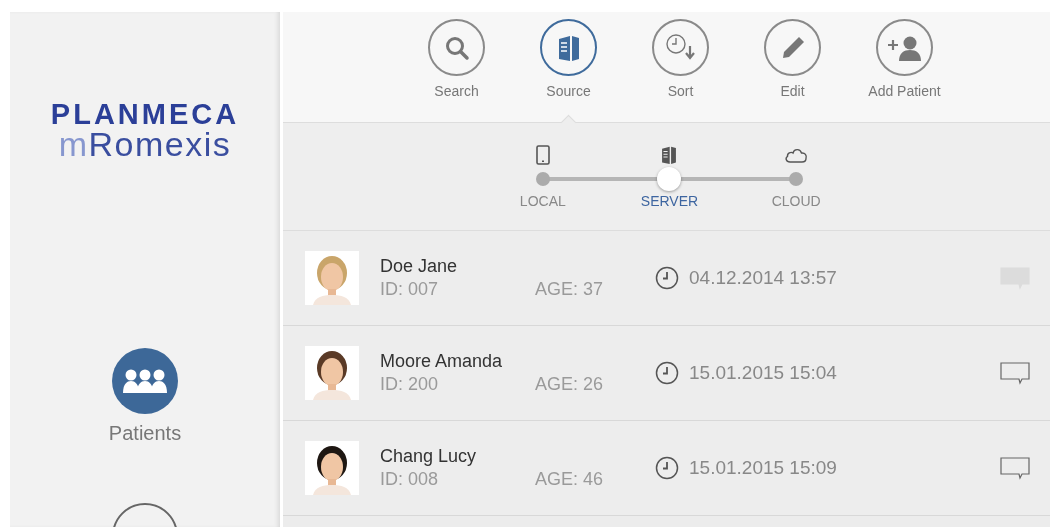 Image resolution: width=1050 pixels, height=527 pixels. I want to click on tablet-icon, so click(542, 155).